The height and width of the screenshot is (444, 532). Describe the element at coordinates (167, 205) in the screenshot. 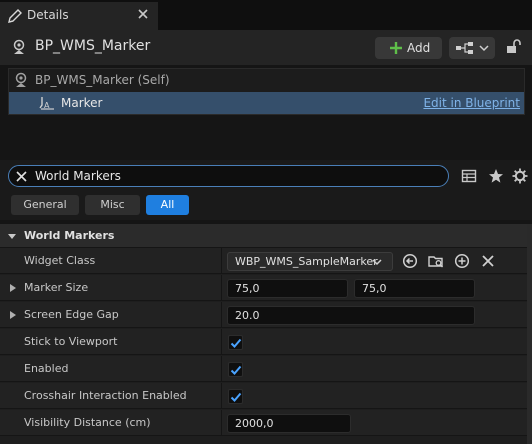

I see `filter-all: All` at that location.